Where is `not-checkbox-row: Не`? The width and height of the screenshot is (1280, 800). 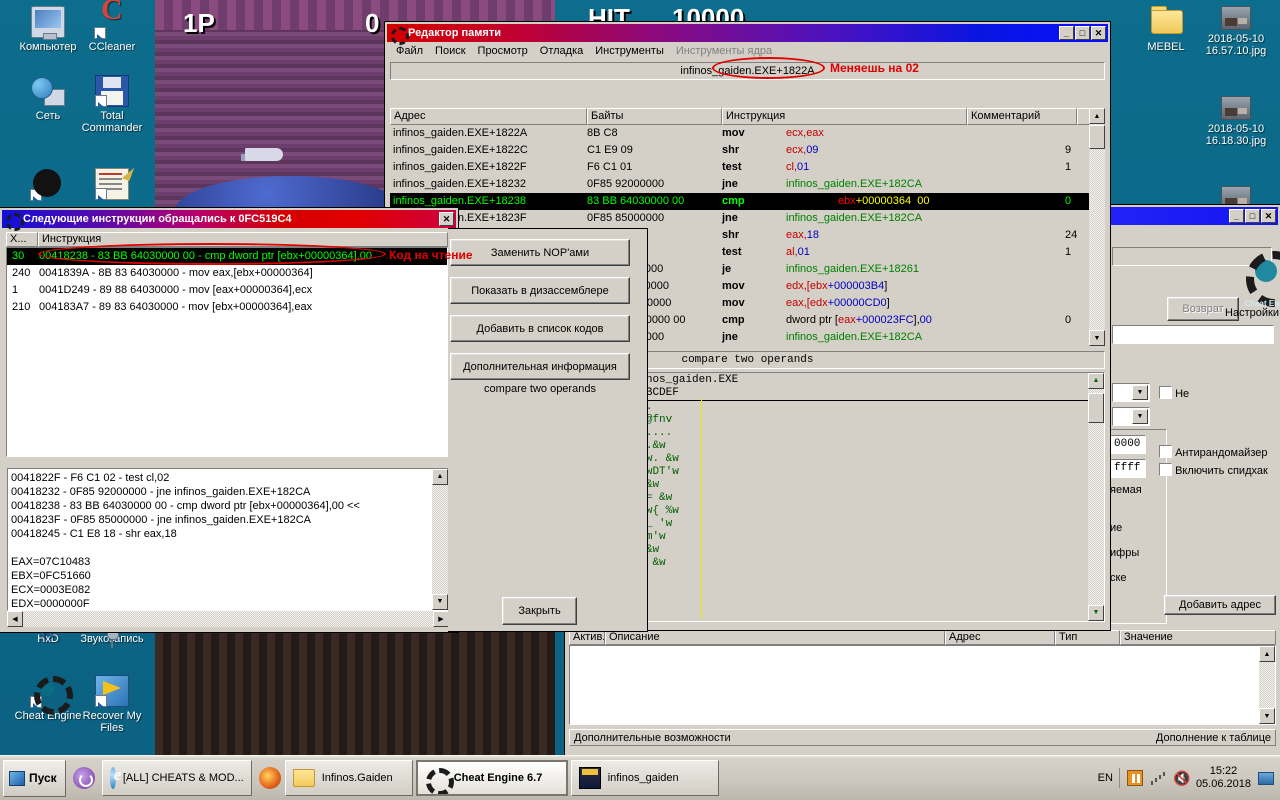
not-checkbox-row: Не is located at coordinates (1174, 393).